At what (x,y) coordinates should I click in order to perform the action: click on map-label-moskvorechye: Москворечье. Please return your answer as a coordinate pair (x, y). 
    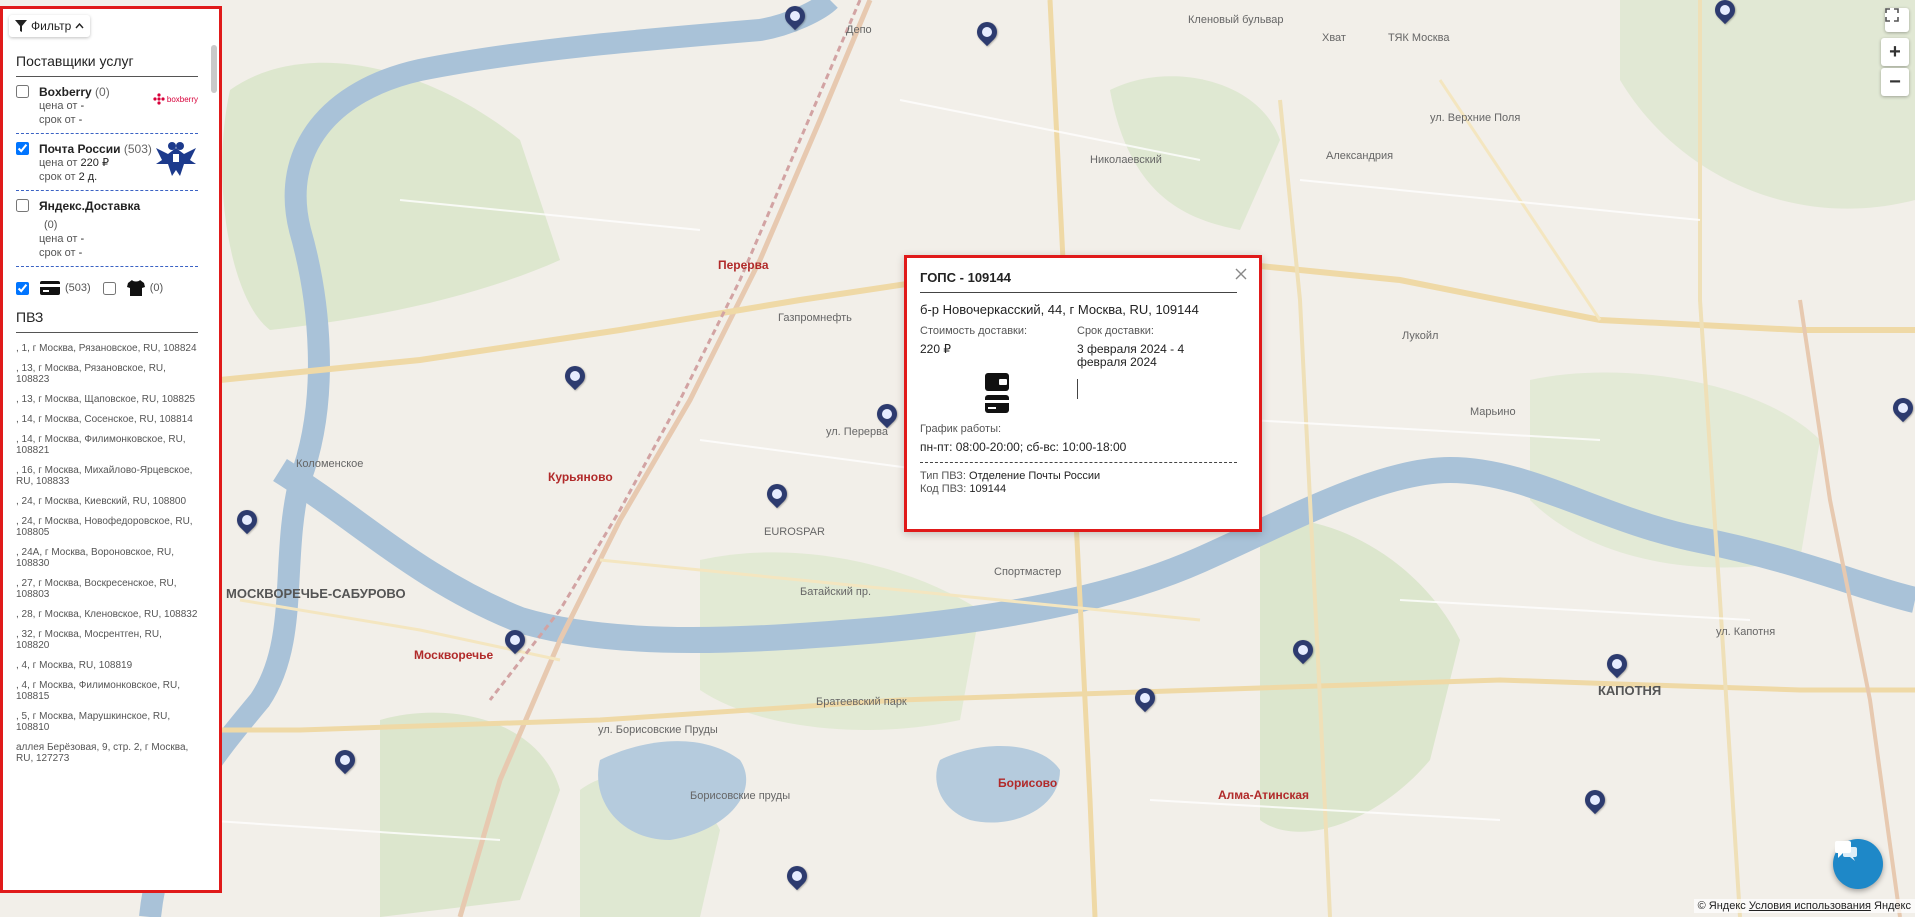
    Looking at the image, I should click on (454, 655).